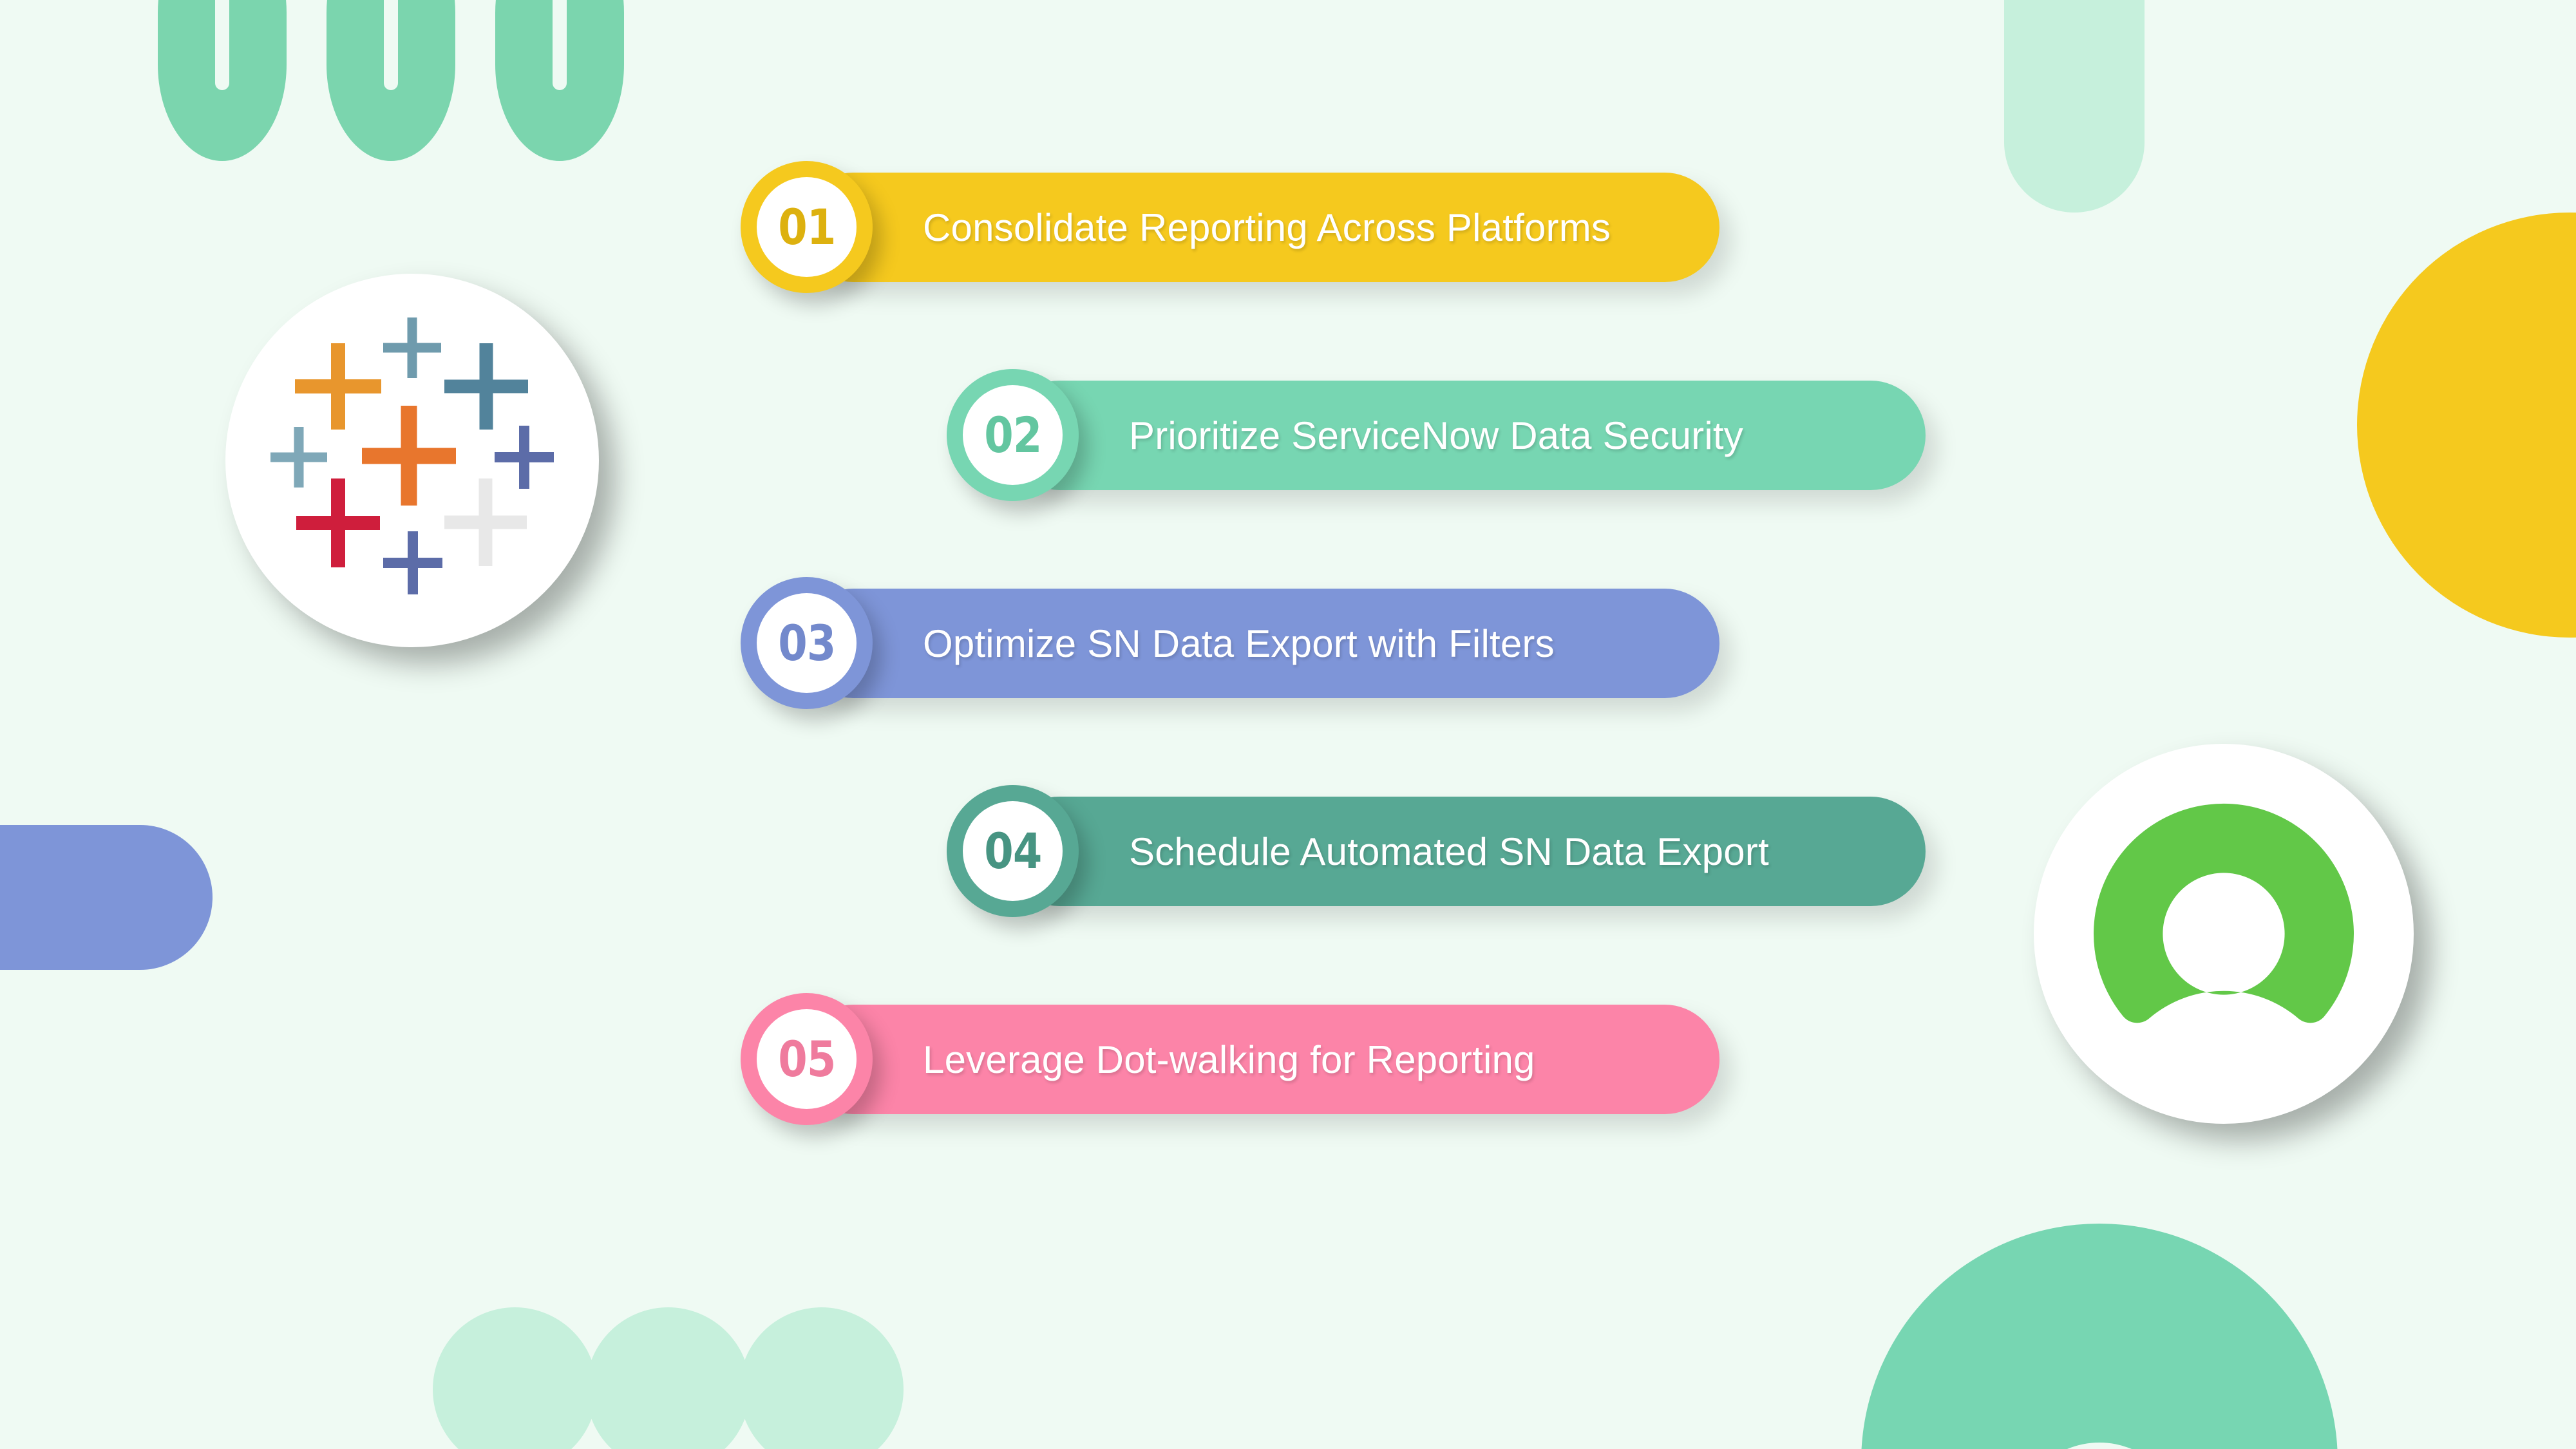 The image size is (2576, 1449). Describe the element at coordinates (1449, 851) in the screenshot. I see `step-label: Schedule Automated SN Data Export` at that location.